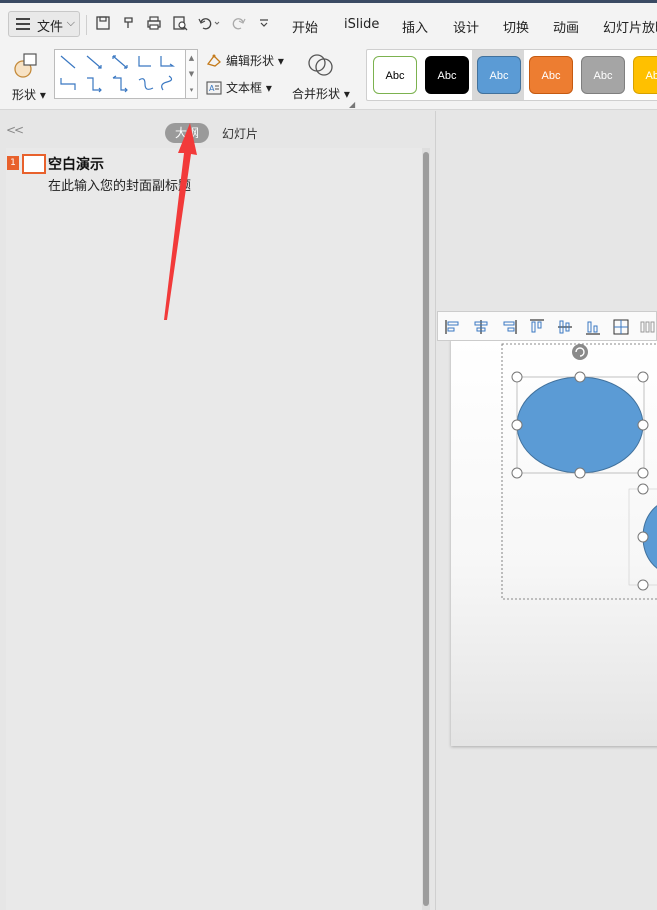  What do you see at coordinates (352, 104) in the screenshot?
I see `dialog-launcher-icon: ◢` at bounding box center [352, 104].